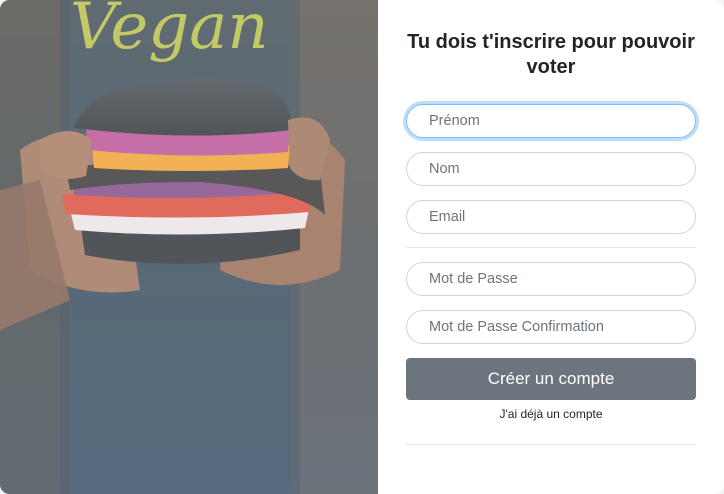 The width and height of the screenshot is (724, 494). Describe the element at coordinates (551, 121) in the screenshot. I see `first-name-input` at that location.